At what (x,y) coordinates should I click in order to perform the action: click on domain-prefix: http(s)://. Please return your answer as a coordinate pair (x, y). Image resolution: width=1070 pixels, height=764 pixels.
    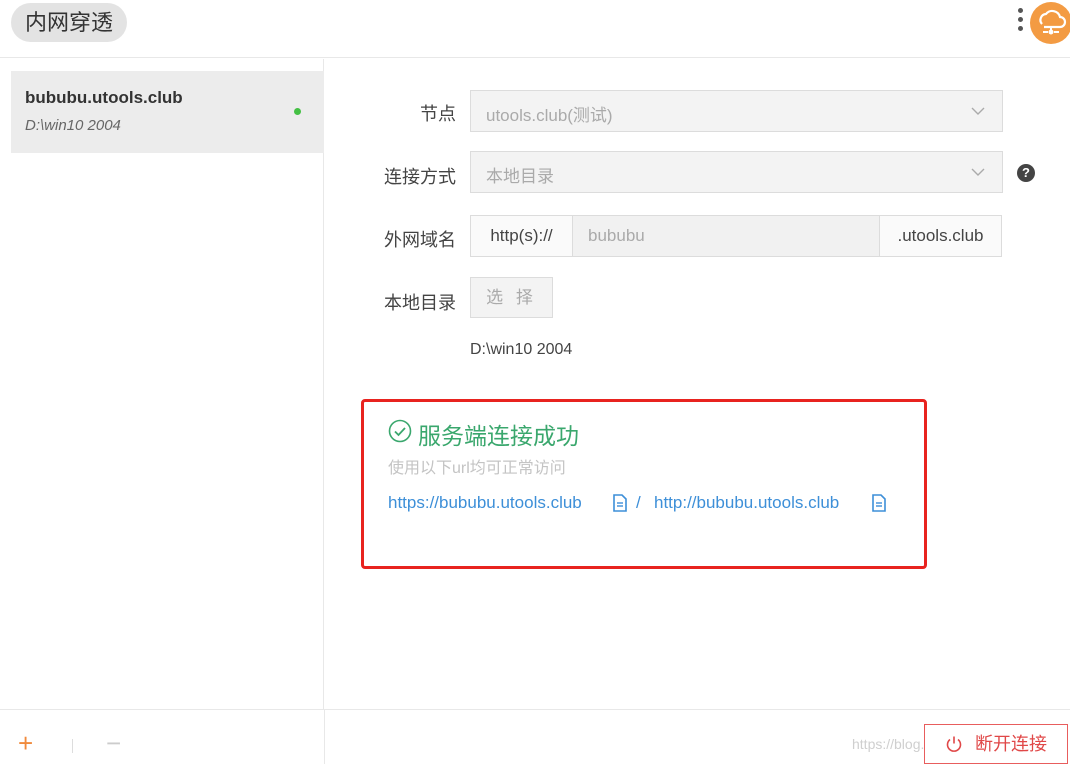
    Looking at the image, I should click on (522, 236).